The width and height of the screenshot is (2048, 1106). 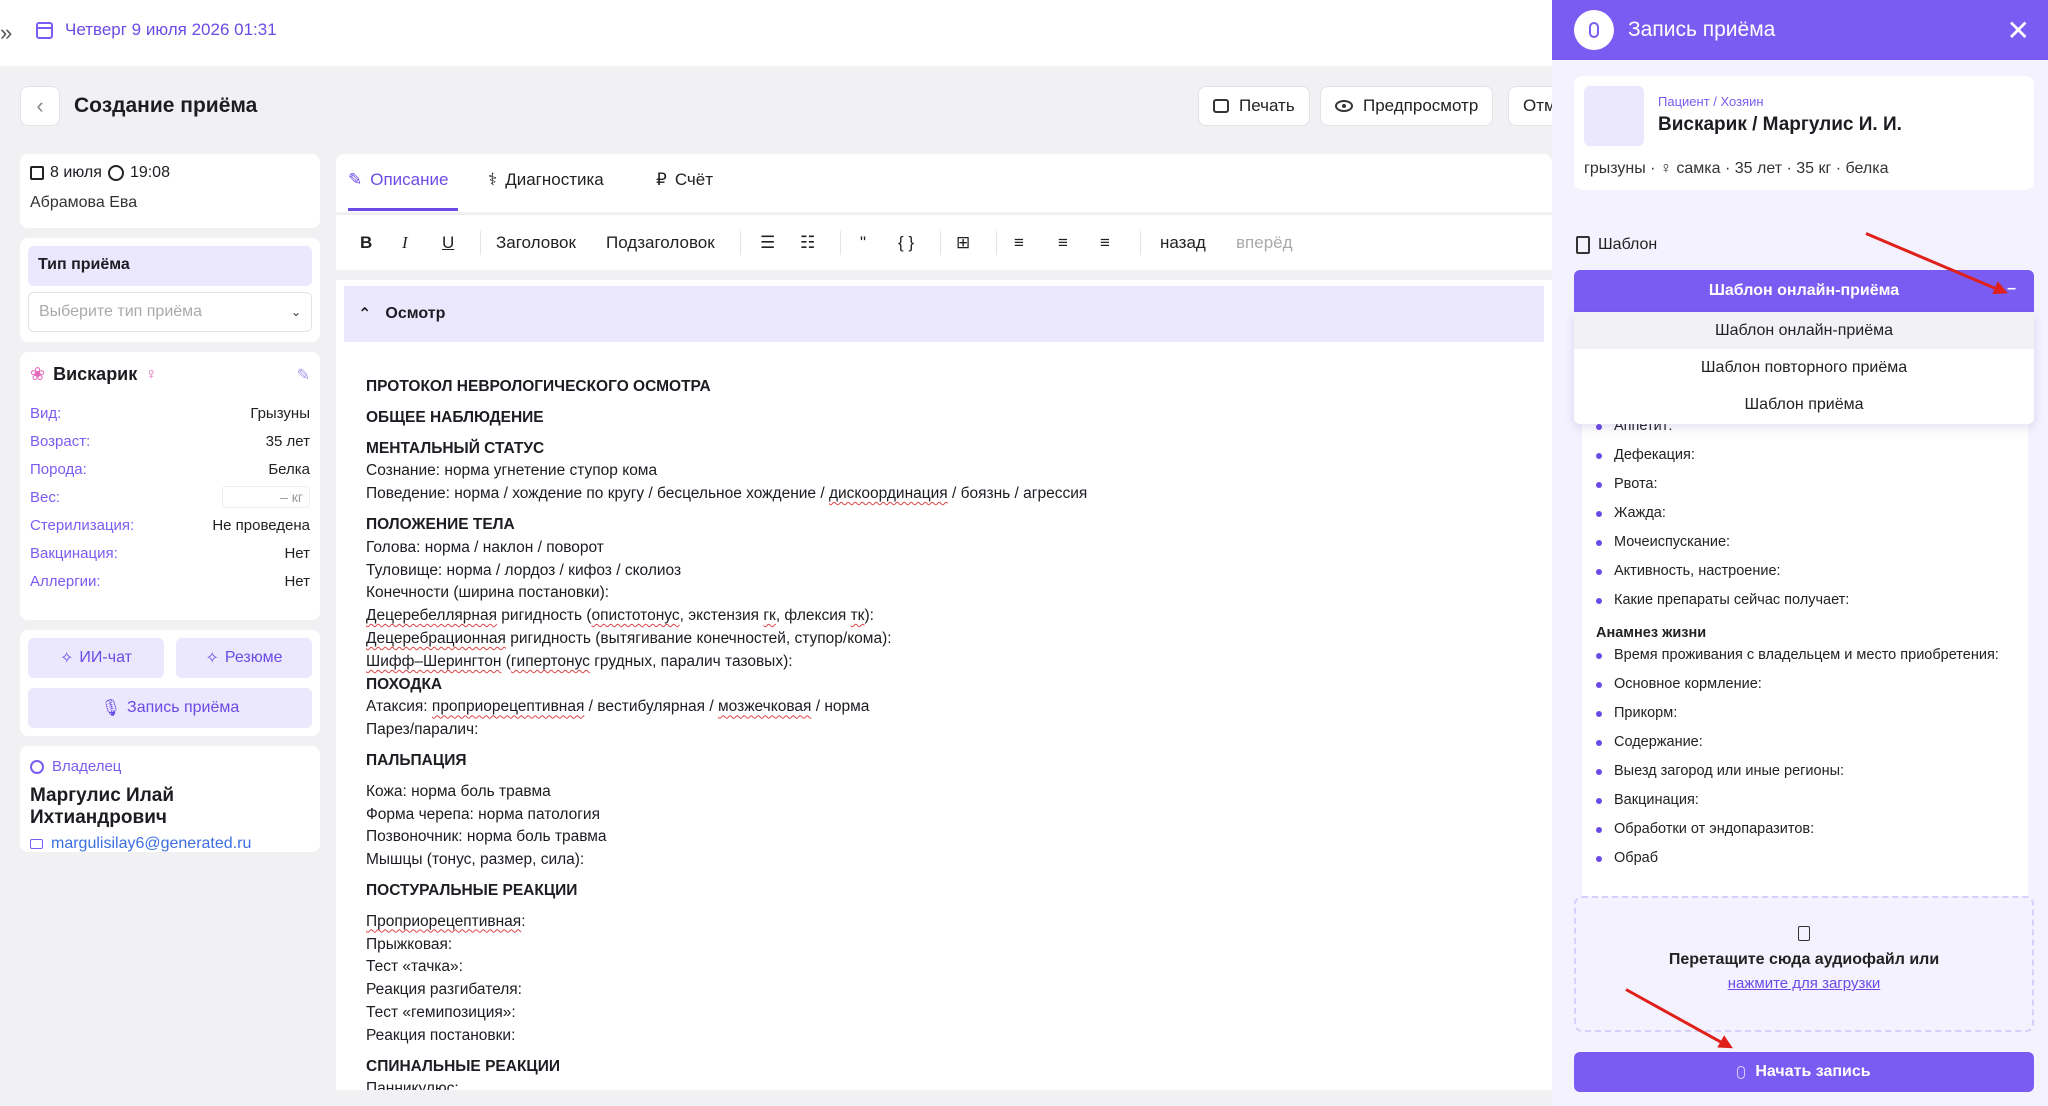 What do you see at coordinates (102, 806) in the screenshot?
I see `owner-name: Маргулис Илай Ихтиандрович` at bounding box center [102, 806].